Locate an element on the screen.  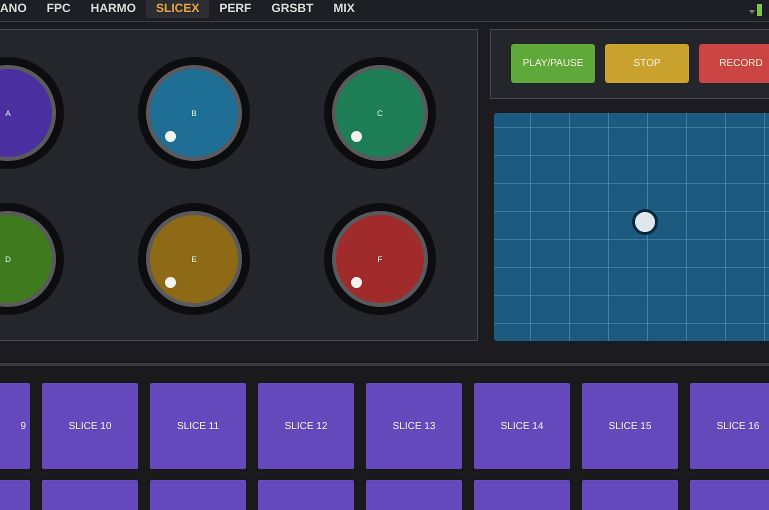
tab: MIX is located at coordinates (344, 9).